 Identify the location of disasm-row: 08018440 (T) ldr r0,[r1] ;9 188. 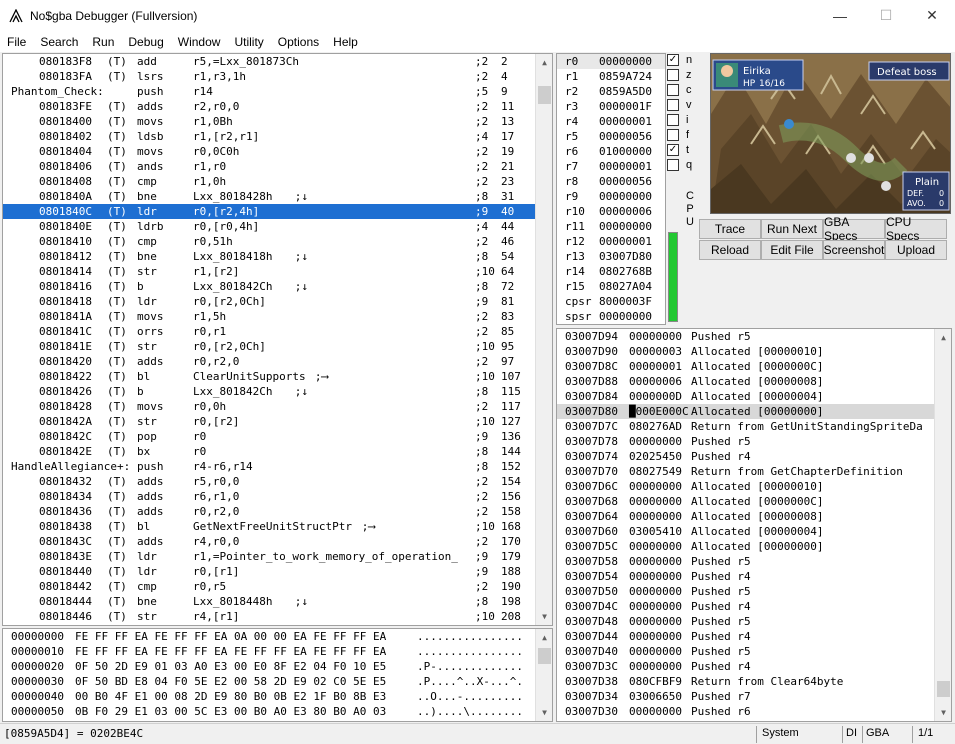
(277, 571).